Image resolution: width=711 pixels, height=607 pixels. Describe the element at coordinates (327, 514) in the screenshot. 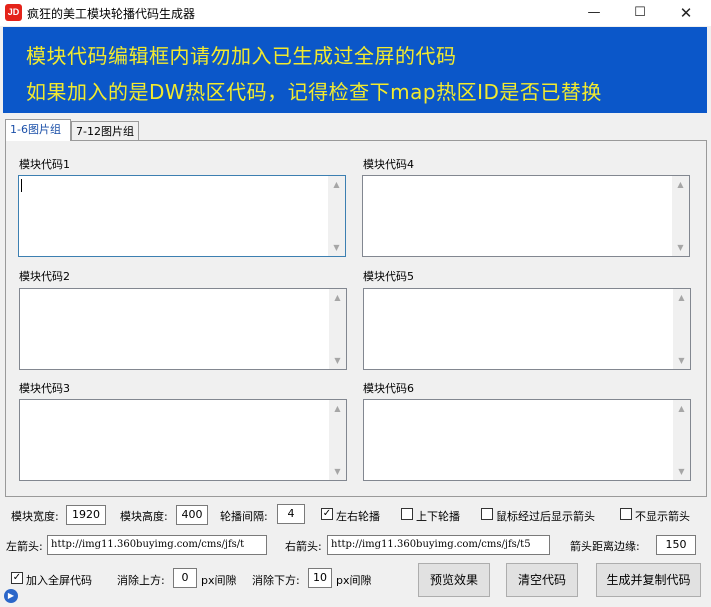

I see `lr-carousel-checkbox: ✓` at that location.